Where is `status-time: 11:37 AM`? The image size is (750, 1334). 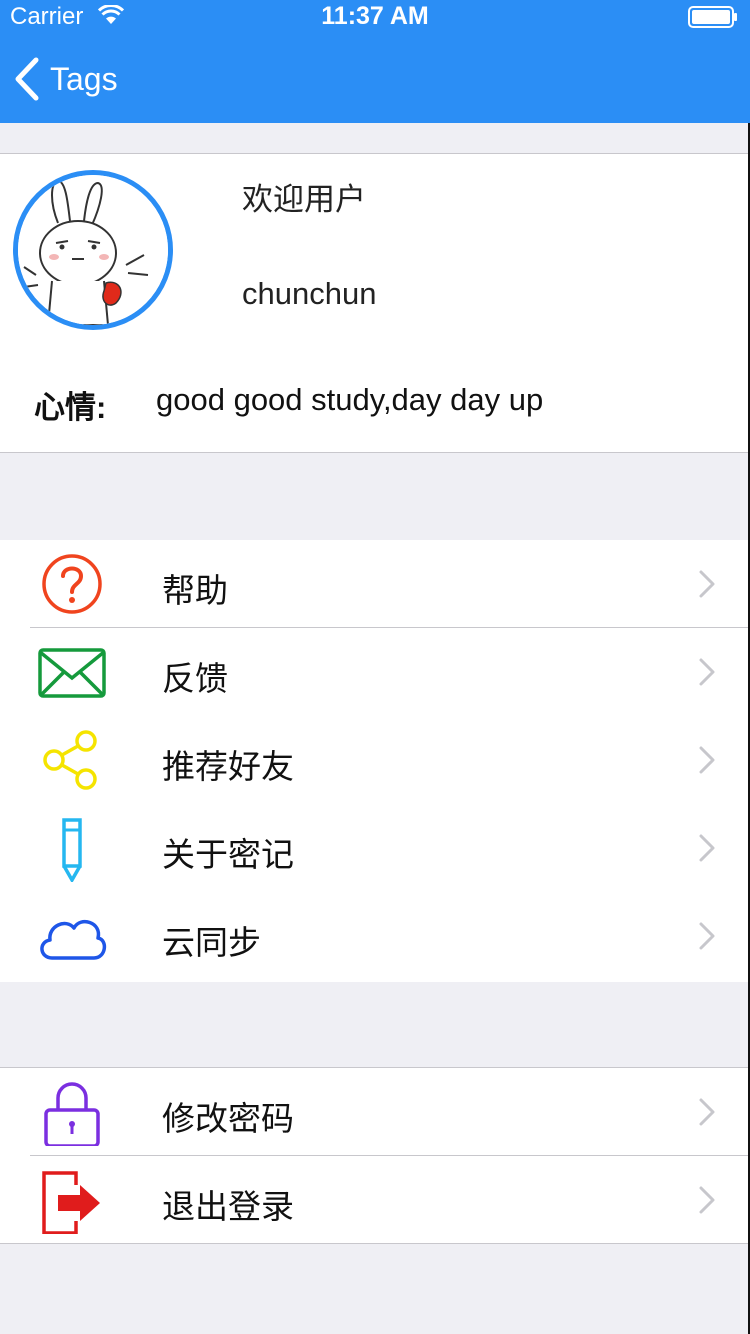 status-time: 11:37 AM is located at coordinates (375, 16).